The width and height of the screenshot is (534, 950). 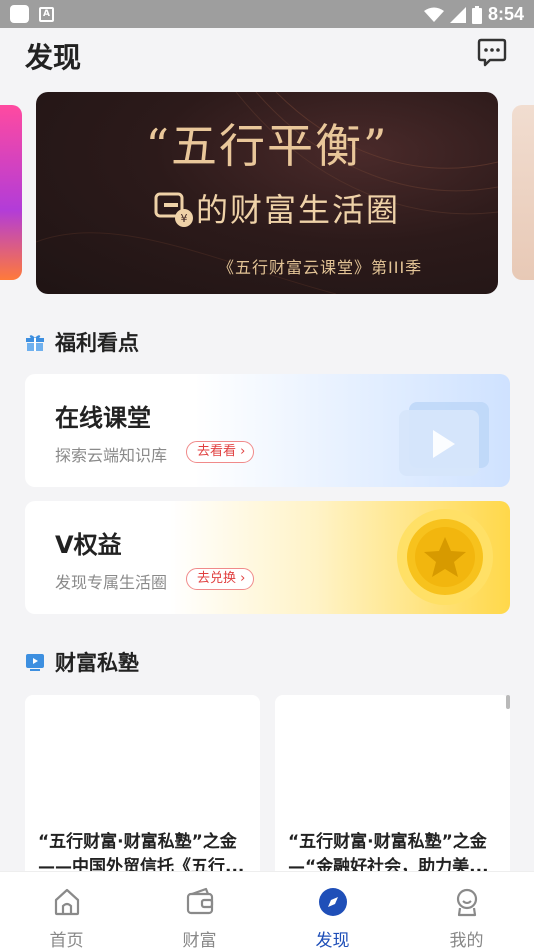 What do you see at coordinates (173, 209) in the screenshot?
I see `wallet-coin-icon: ¥` at bounding box center [173, 209].